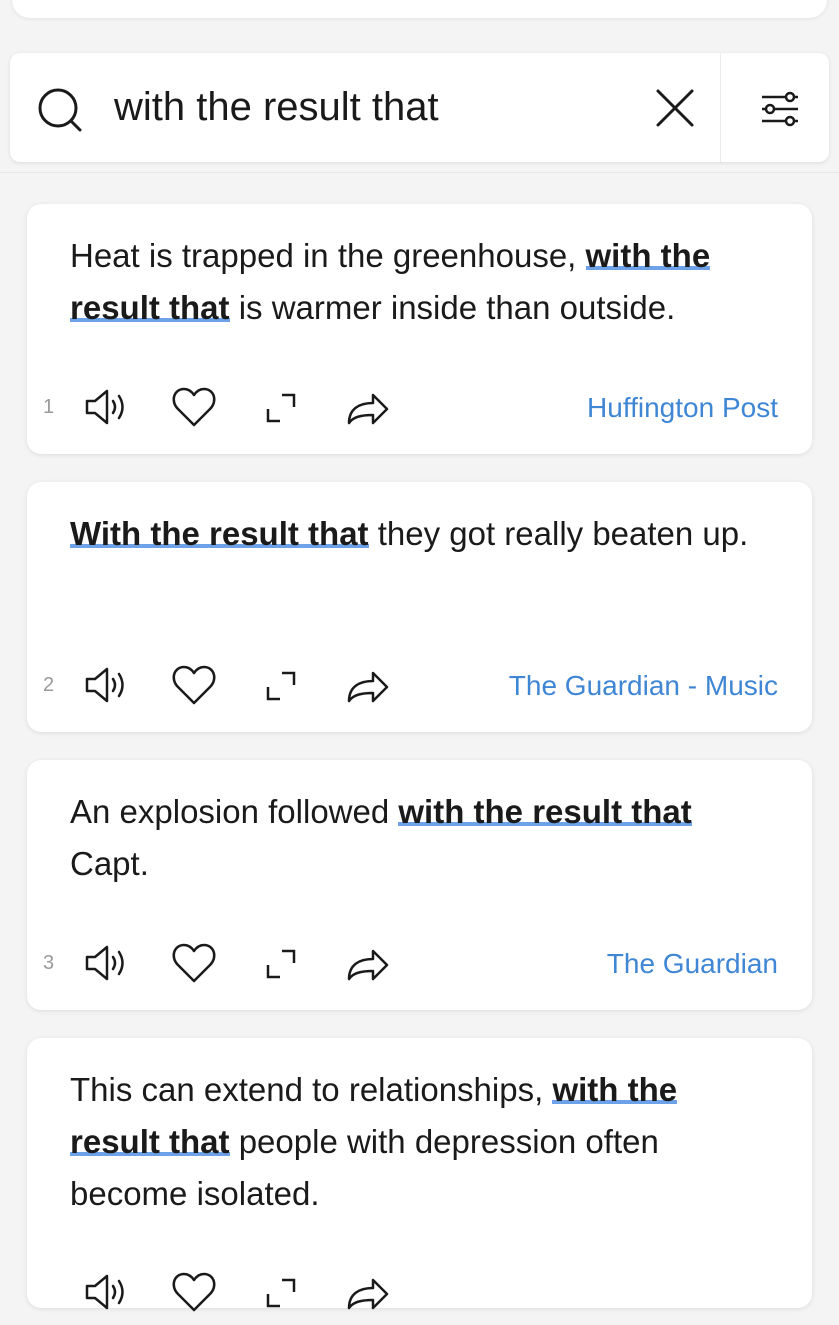  Describe the element at coordinates (419, 9) in the screenshot. I see `previous-panel` at that location.